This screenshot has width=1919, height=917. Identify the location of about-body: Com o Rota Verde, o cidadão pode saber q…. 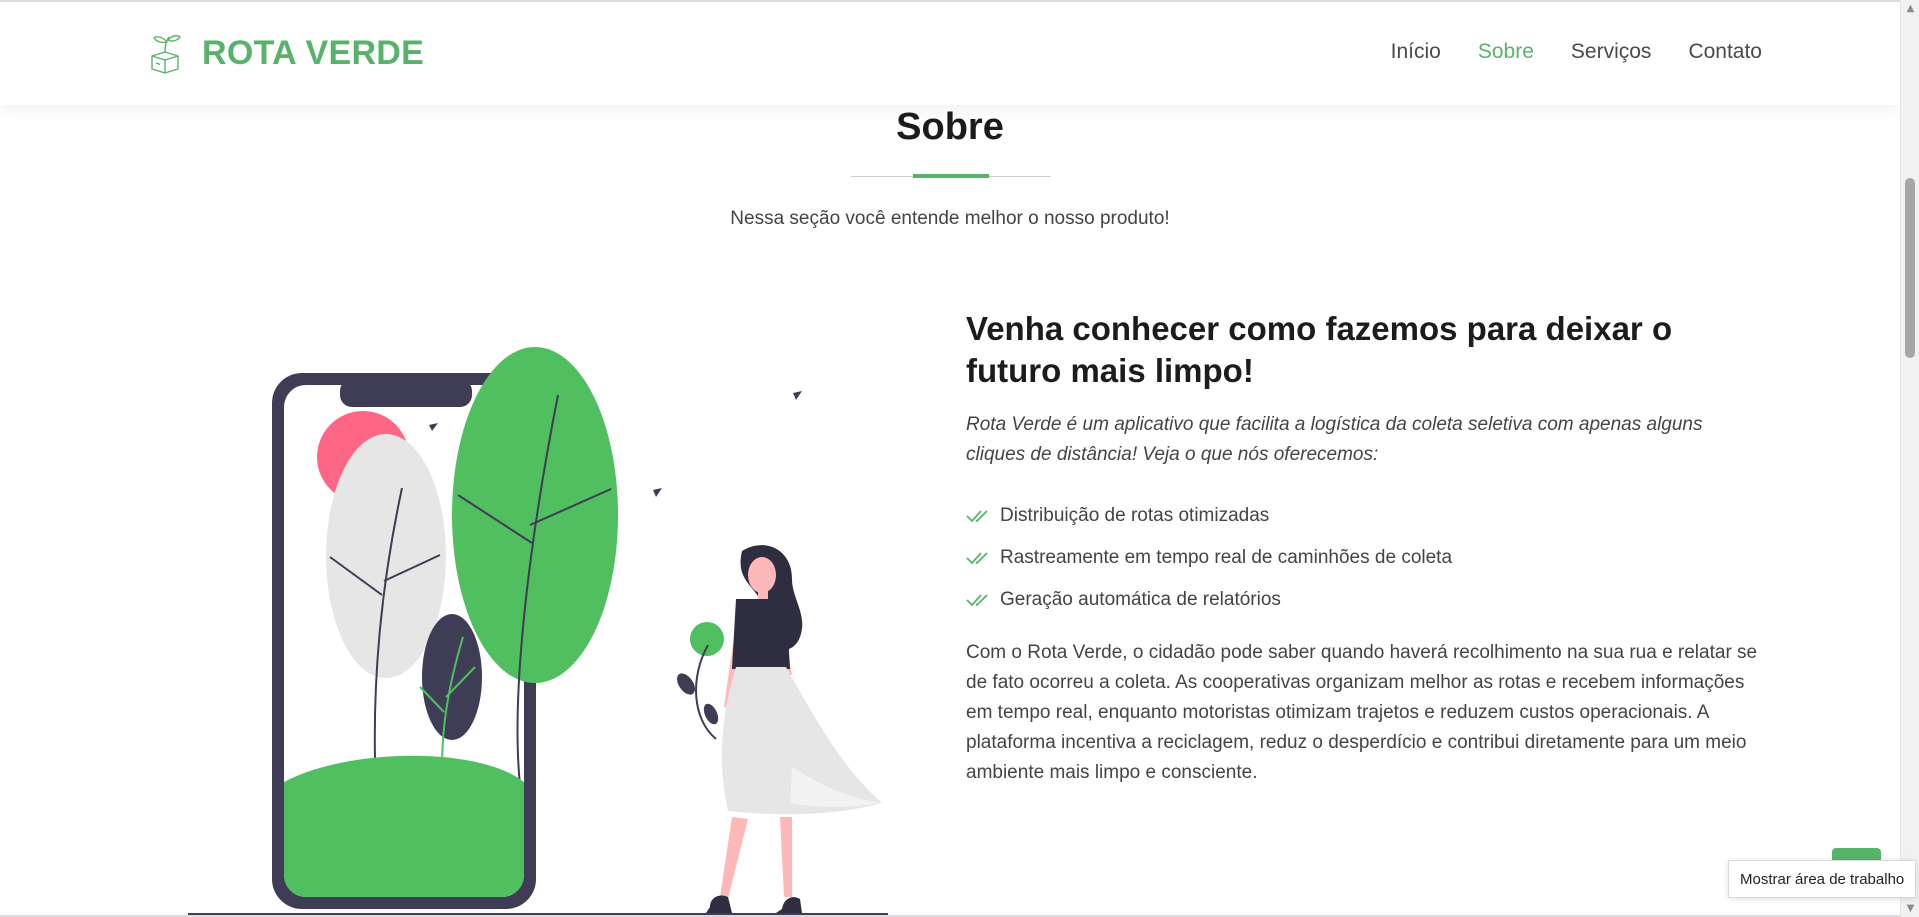
(1362, 712).